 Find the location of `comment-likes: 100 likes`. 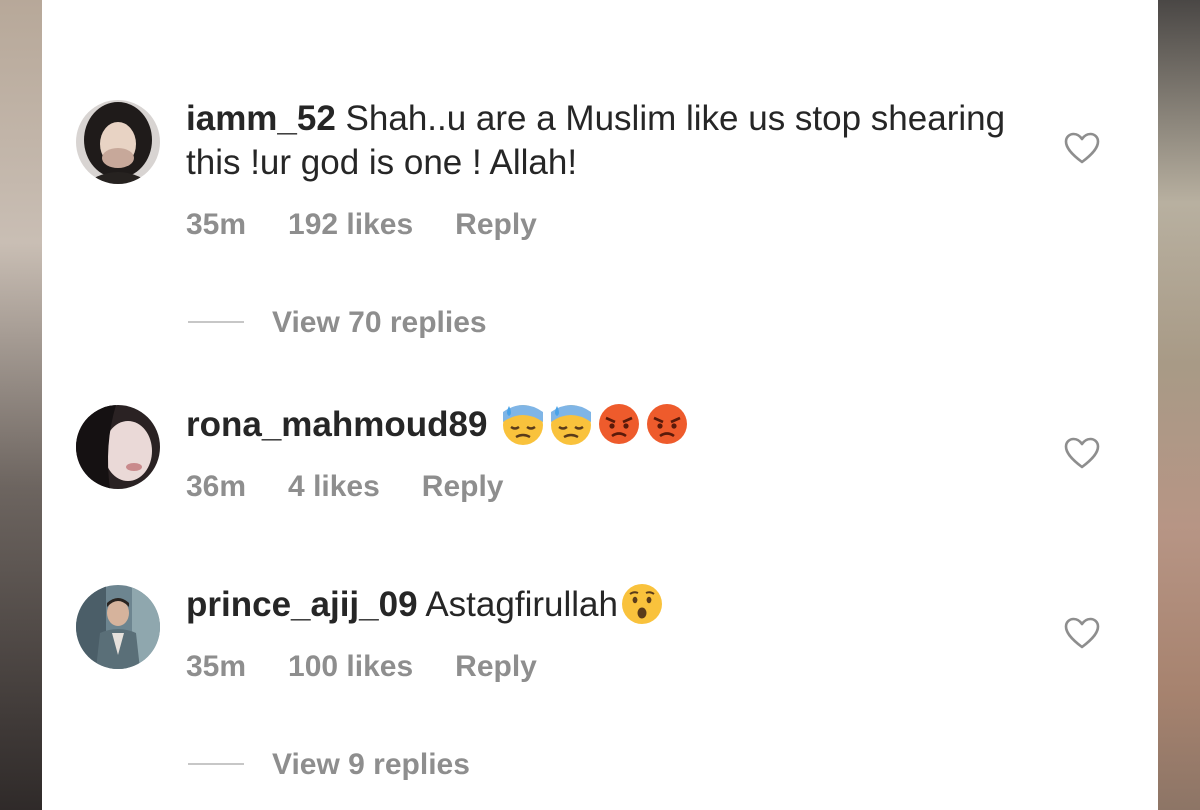

comment-likes: 100 likes is located at coordinates (350, 666).